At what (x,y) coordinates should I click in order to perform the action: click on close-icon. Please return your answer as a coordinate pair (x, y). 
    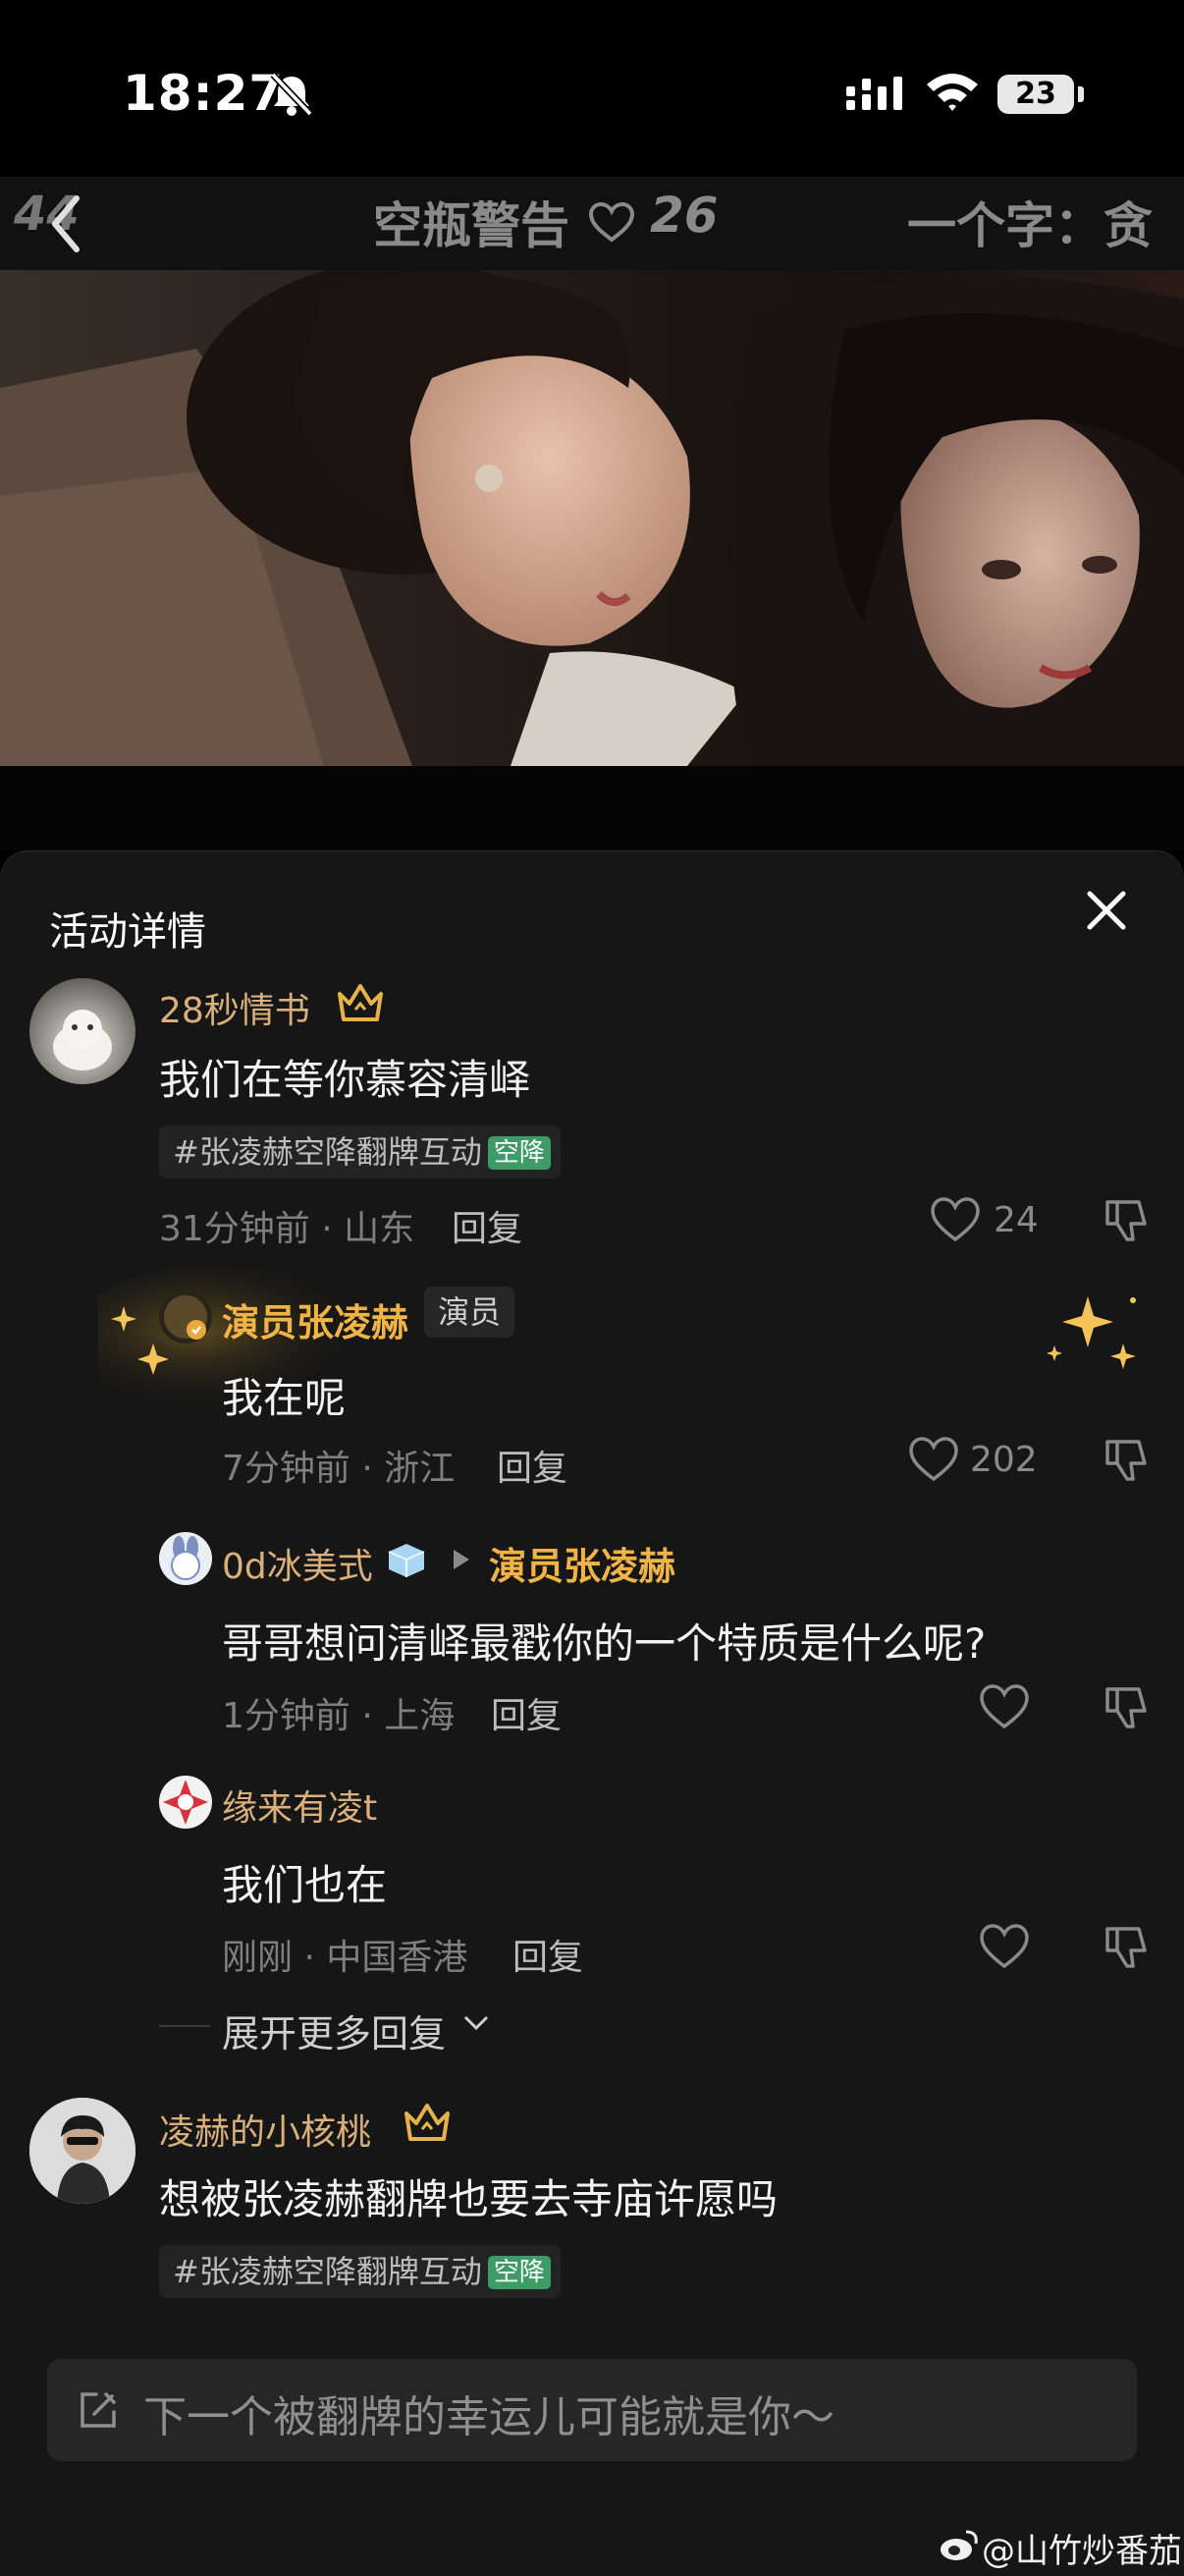
    Looking at the image, I should click on (1106, 910).